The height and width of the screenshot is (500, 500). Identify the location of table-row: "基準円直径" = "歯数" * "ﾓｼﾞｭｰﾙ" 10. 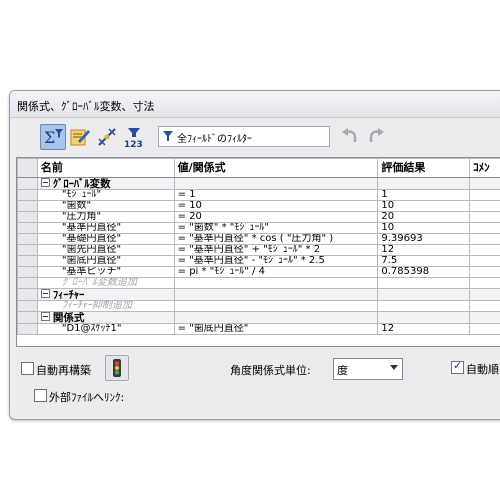
(258, 228).